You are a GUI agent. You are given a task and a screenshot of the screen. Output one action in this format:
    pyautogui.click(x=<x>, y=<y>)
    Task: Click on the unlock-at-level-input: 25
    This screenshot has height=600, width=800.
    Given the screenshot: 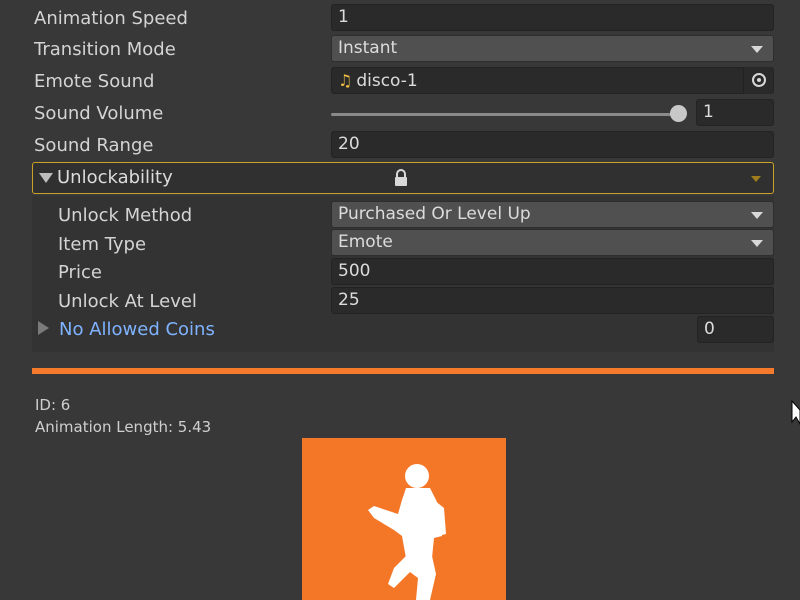 What is the action you would take?
    pyautogui.click(x=552, y=300)
    